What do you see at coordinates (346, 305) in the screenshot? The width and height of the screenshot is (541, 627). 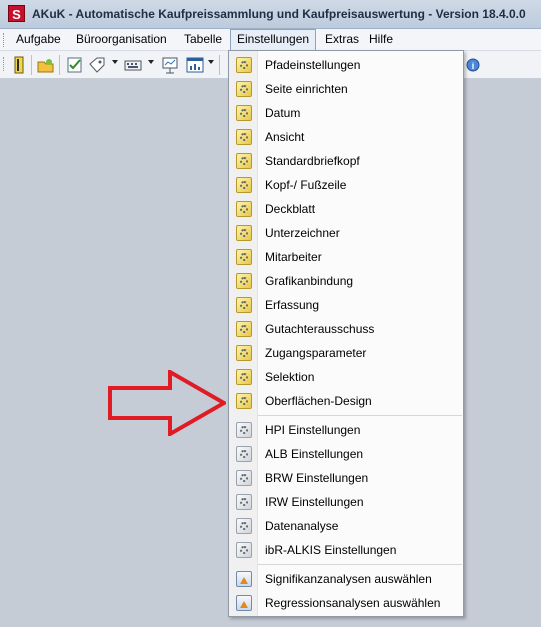 I see `menu-item-erfassung: Erfassung` at bounding box center [346, 305].